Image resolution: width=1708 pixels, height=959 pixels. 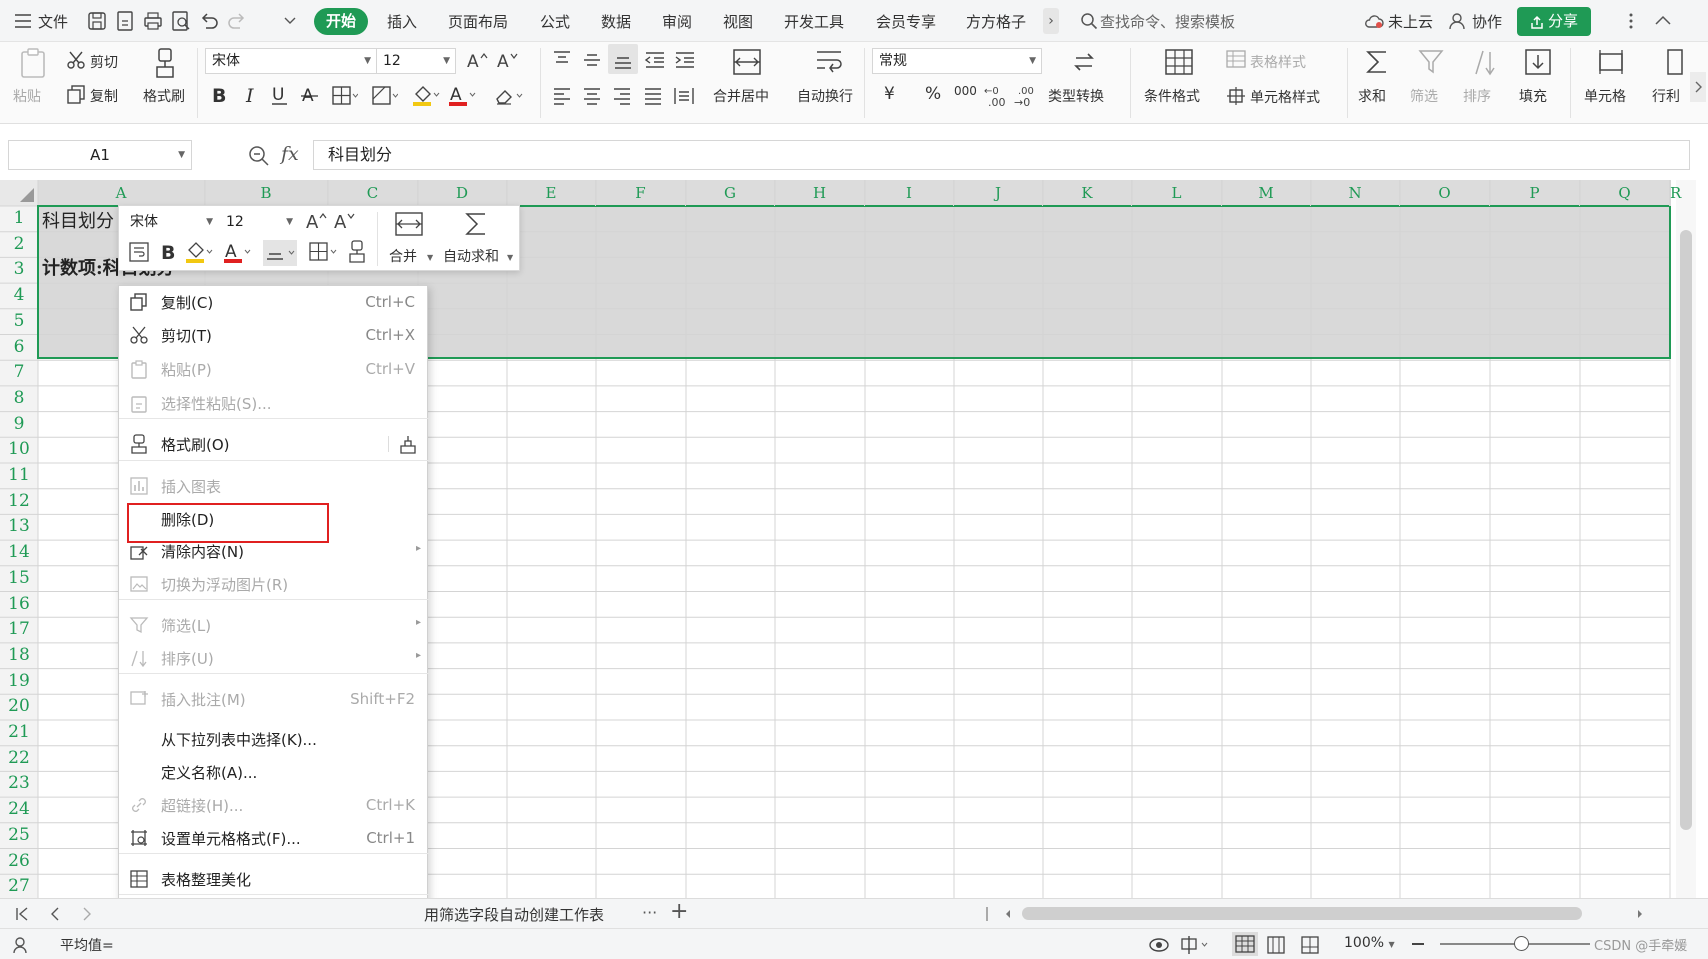 What do you see at coordinates (1372, 96) in the screenshot?
I see `sum-button: 求和` at bounding box center [1372, 96].